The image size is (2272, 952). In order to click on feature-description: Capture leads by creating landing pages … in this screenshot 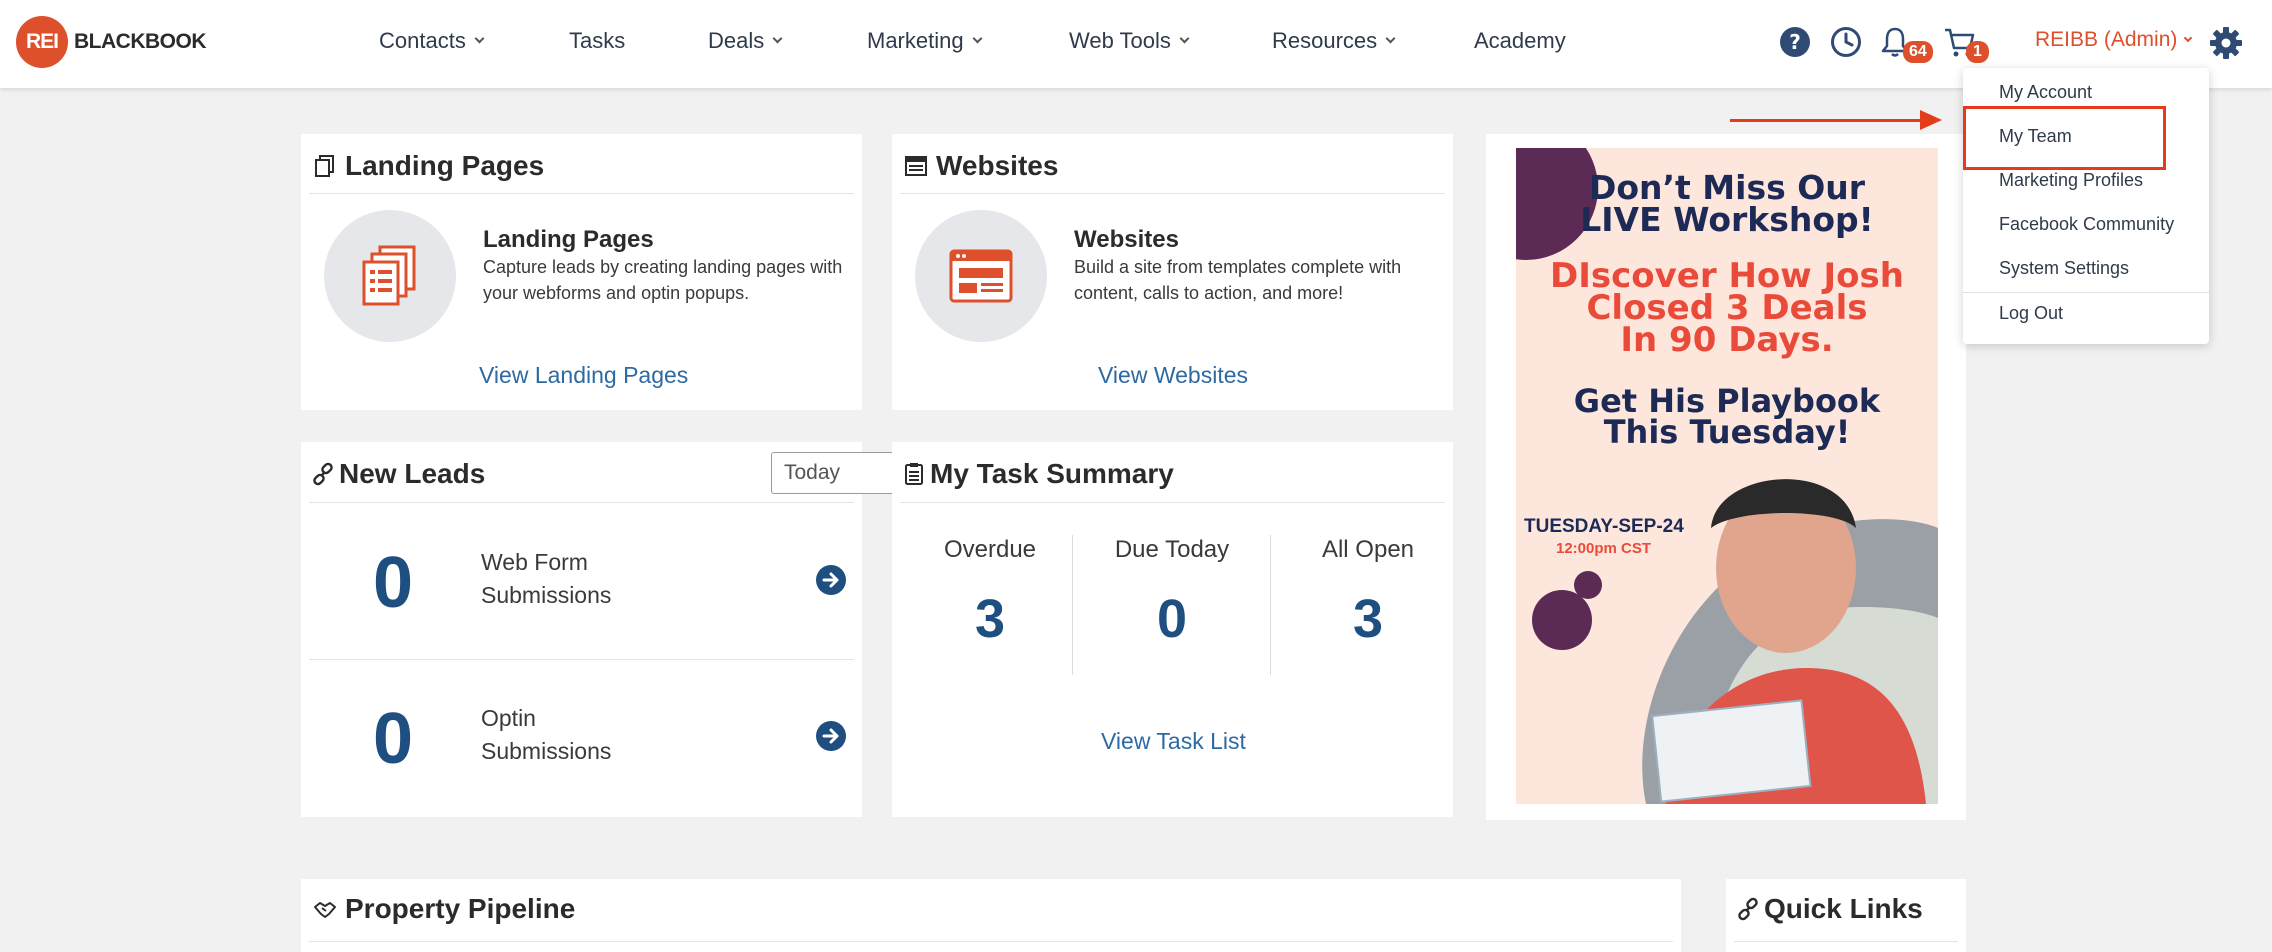, I will do `click(663, 280)`.